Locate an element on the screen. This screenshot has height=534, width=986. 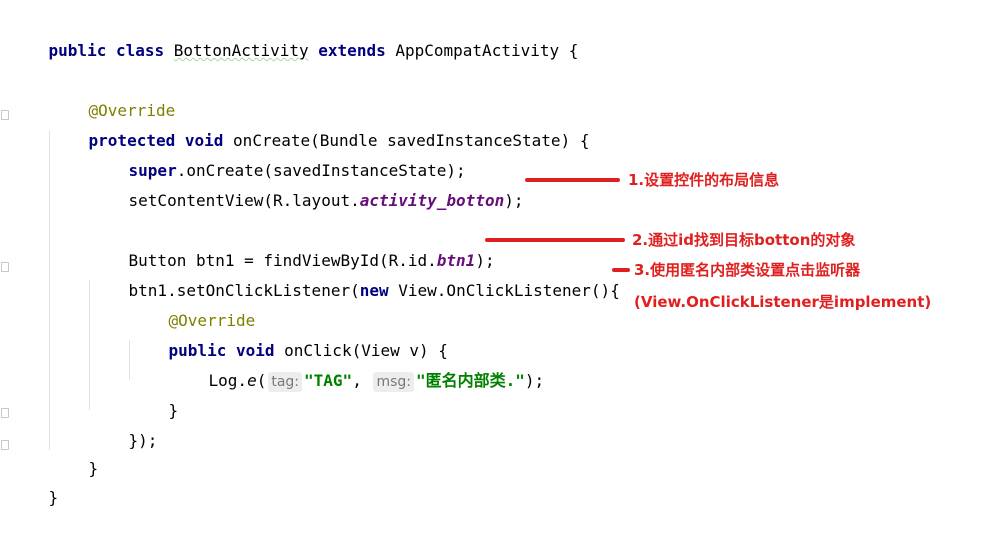
comma: , is located at coordinates (357, 380).